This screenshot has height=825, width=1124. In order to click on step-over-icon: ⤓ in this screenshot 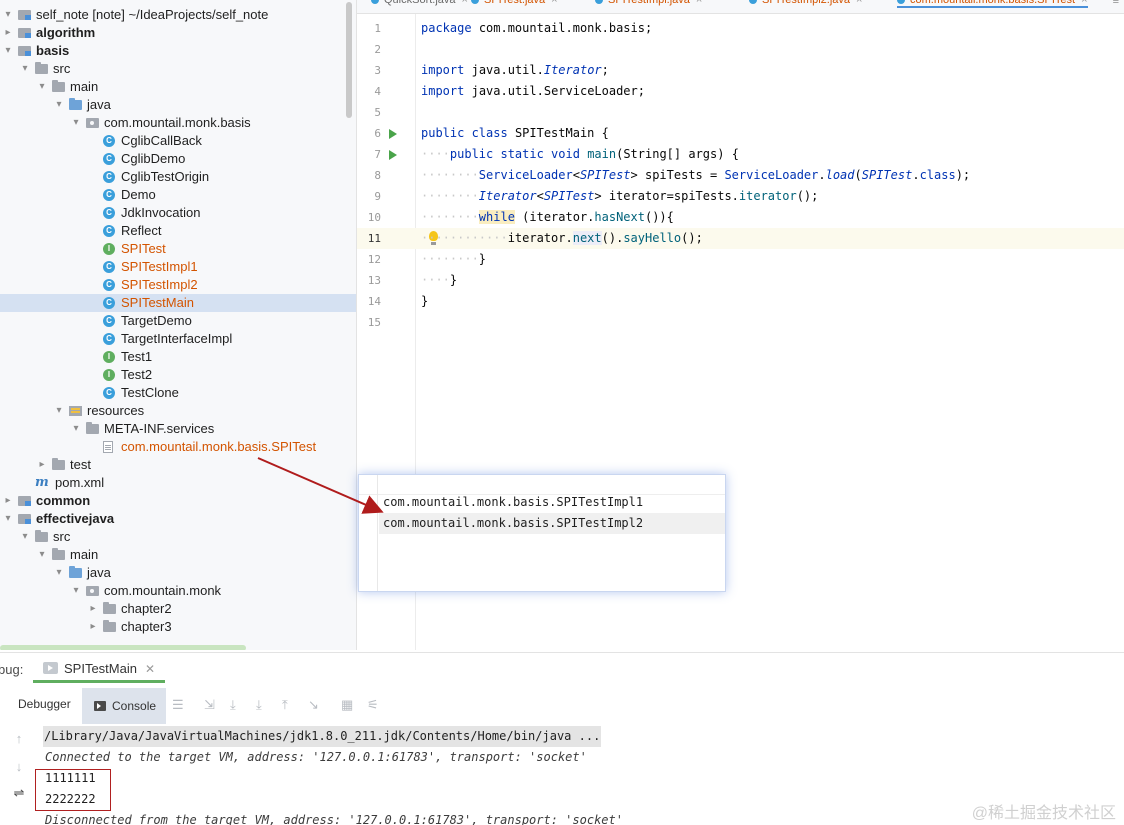, I will do `click(233, 705)`.